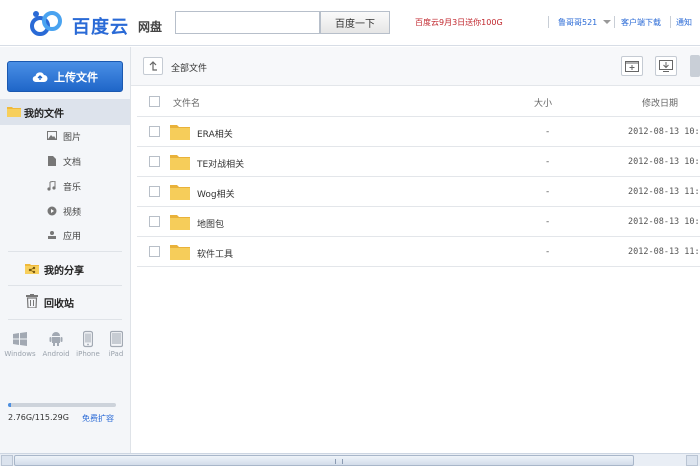 The width and height of the screenshot is (700, 466). I want to click on sidebar-item-my-share: 我的分享, so click(65, 269).